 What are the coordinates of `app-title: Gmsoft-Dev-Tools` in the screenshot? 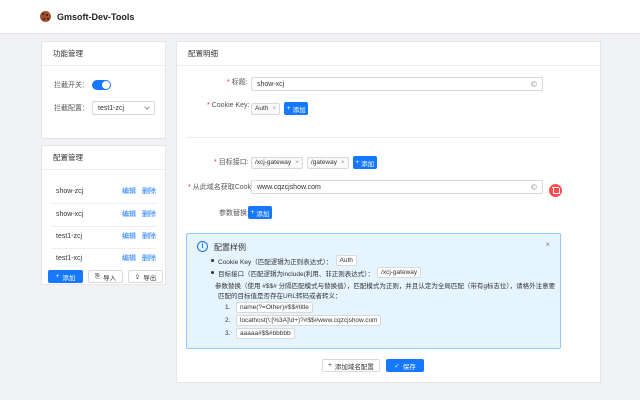 It's located at (96, 16).